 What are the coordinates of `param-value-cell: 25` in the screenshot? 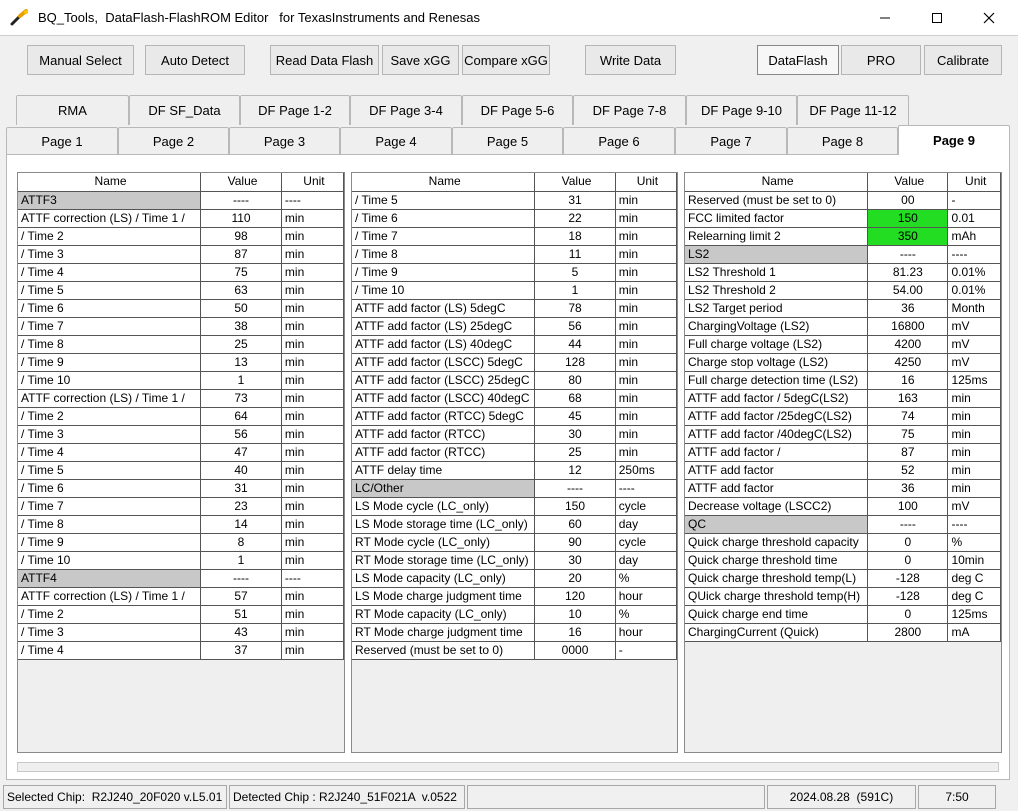 It's located at (241, 344).